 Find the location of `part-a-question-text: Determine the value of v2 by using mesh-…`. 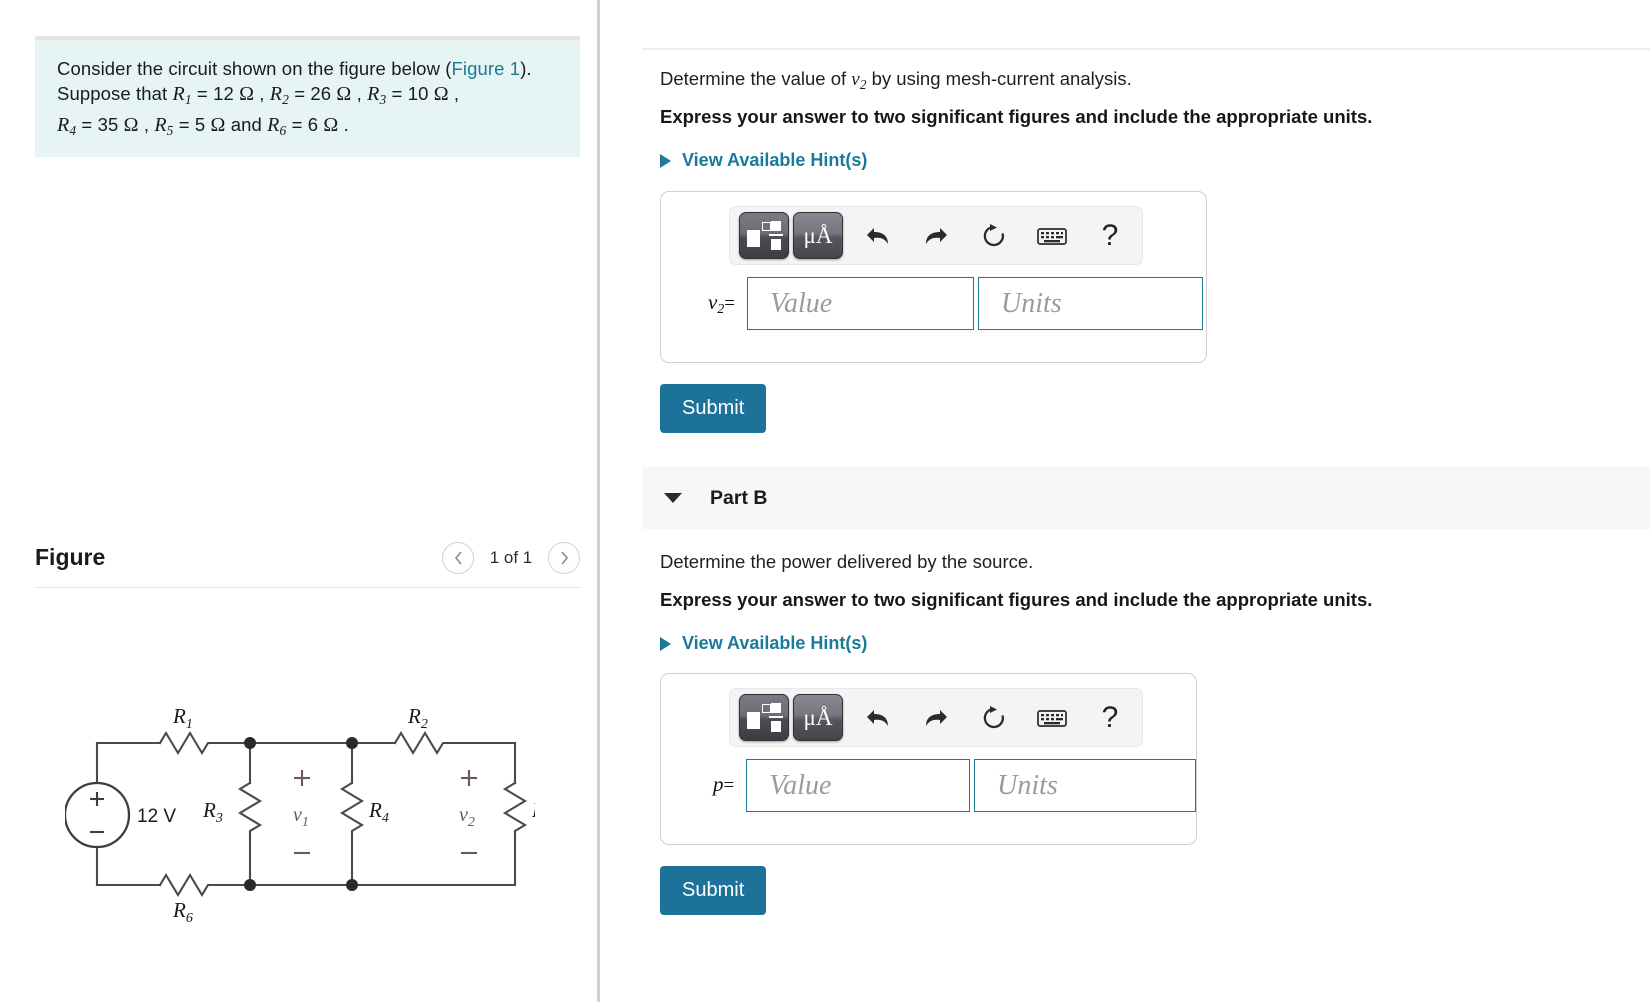

part-a-question-text: Determine the value of v2 by using mesh-… is located at coordinates (1110, 82).